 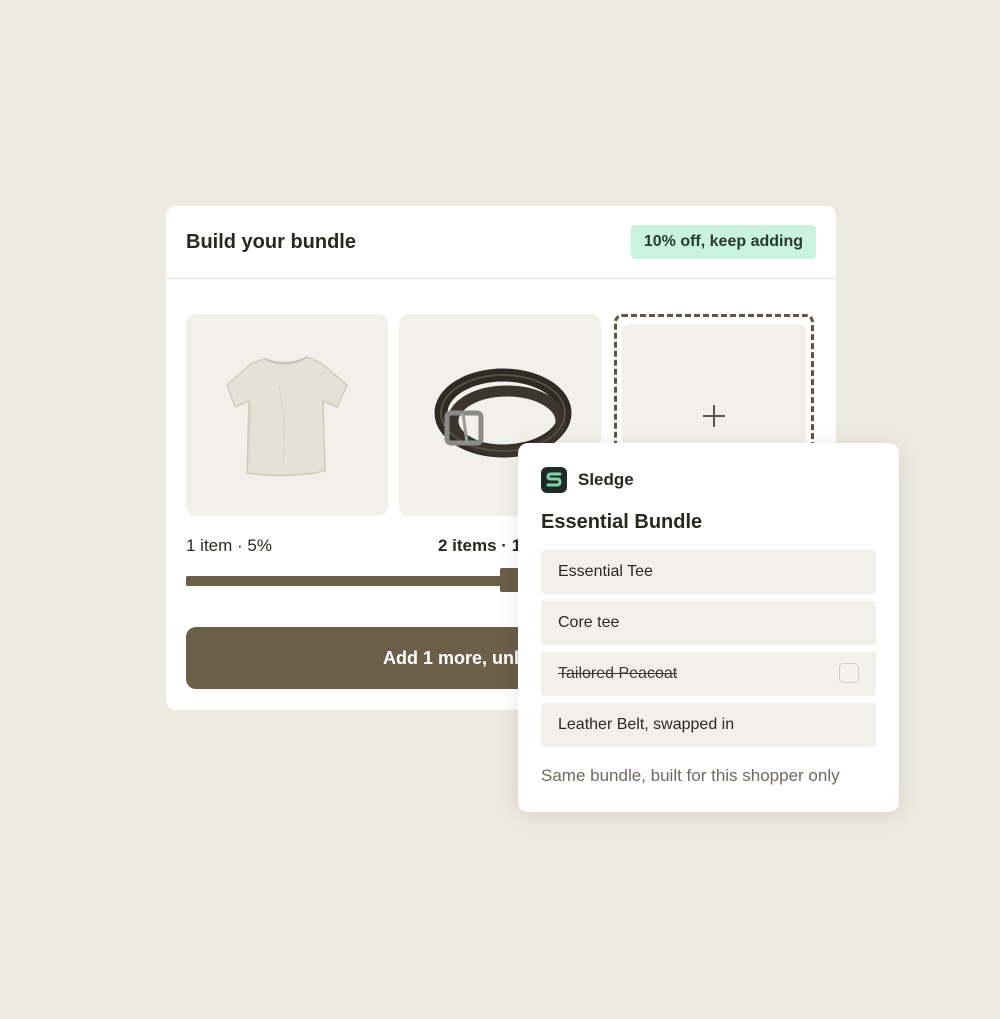 I want to click on bundle-item-core-tee: Core tee, so click(x=708, y=623).